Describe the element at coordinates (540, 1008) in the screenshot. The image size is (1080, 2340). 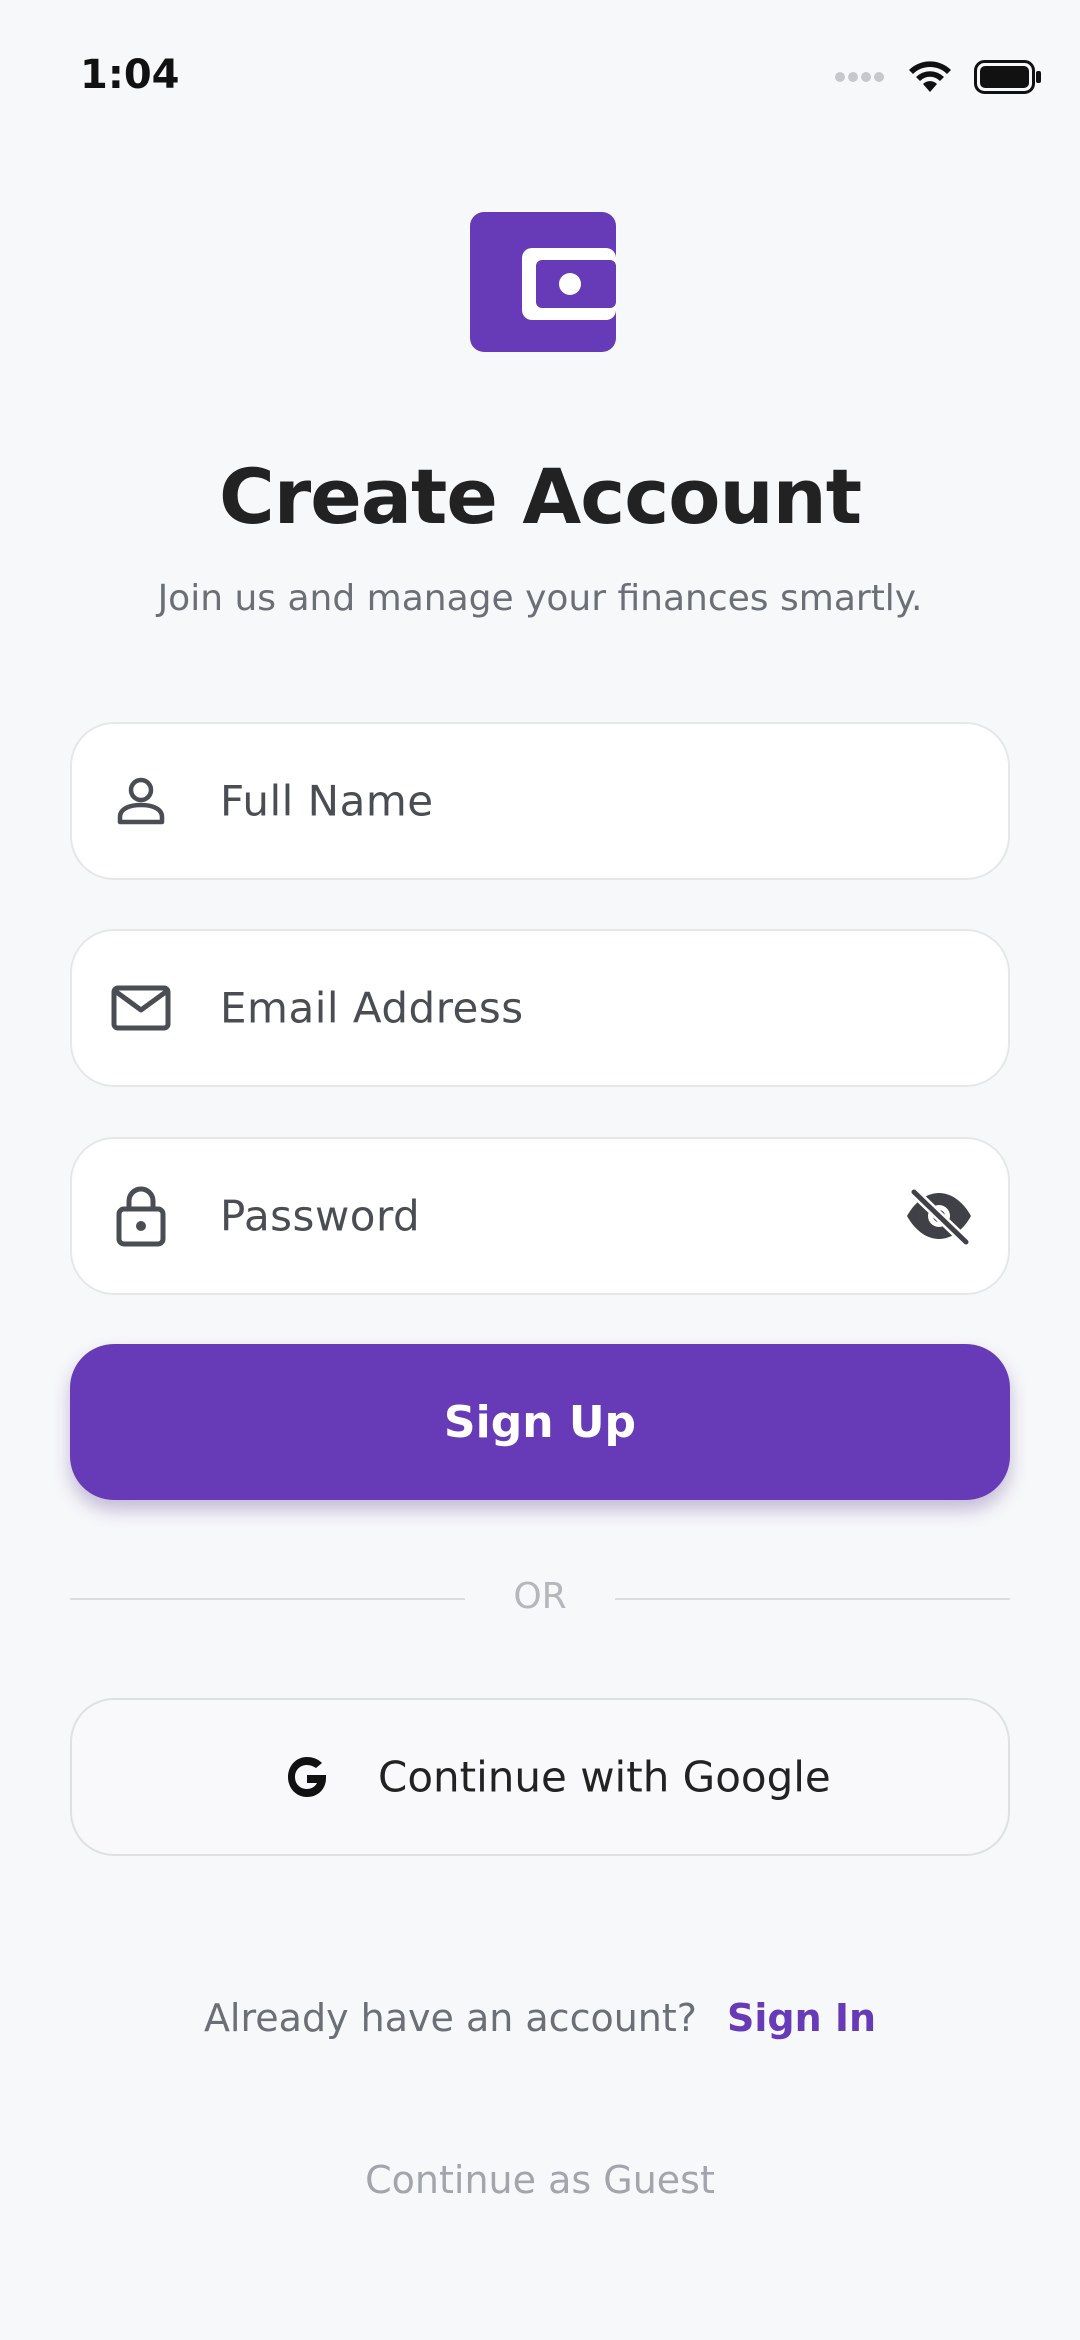
I see `email-field: Email Address` at that location.